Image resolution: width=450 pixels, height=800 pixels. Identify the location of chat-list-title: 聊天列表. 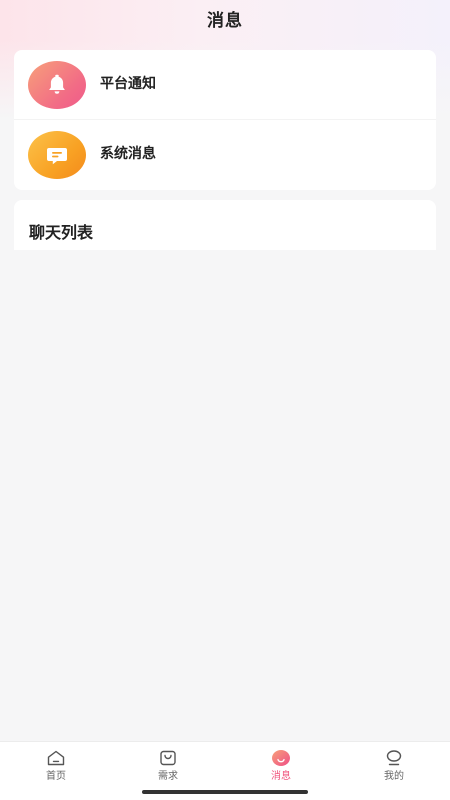
(61, 232).